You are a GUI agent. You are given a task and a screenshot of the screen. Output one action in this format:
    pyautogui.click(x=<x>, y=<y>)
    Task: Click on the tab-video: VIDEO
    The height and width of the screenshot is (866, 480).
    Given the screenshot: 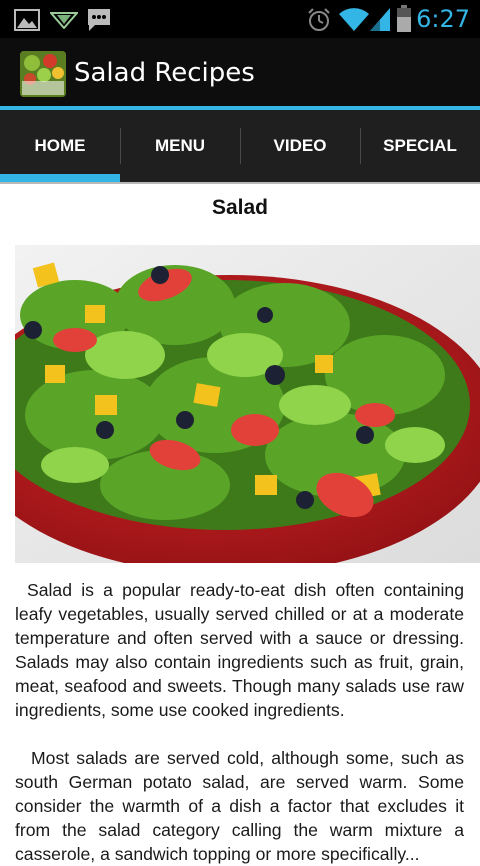 What is the action you would take?
    pyautogui.click(x=300, y=146)
    